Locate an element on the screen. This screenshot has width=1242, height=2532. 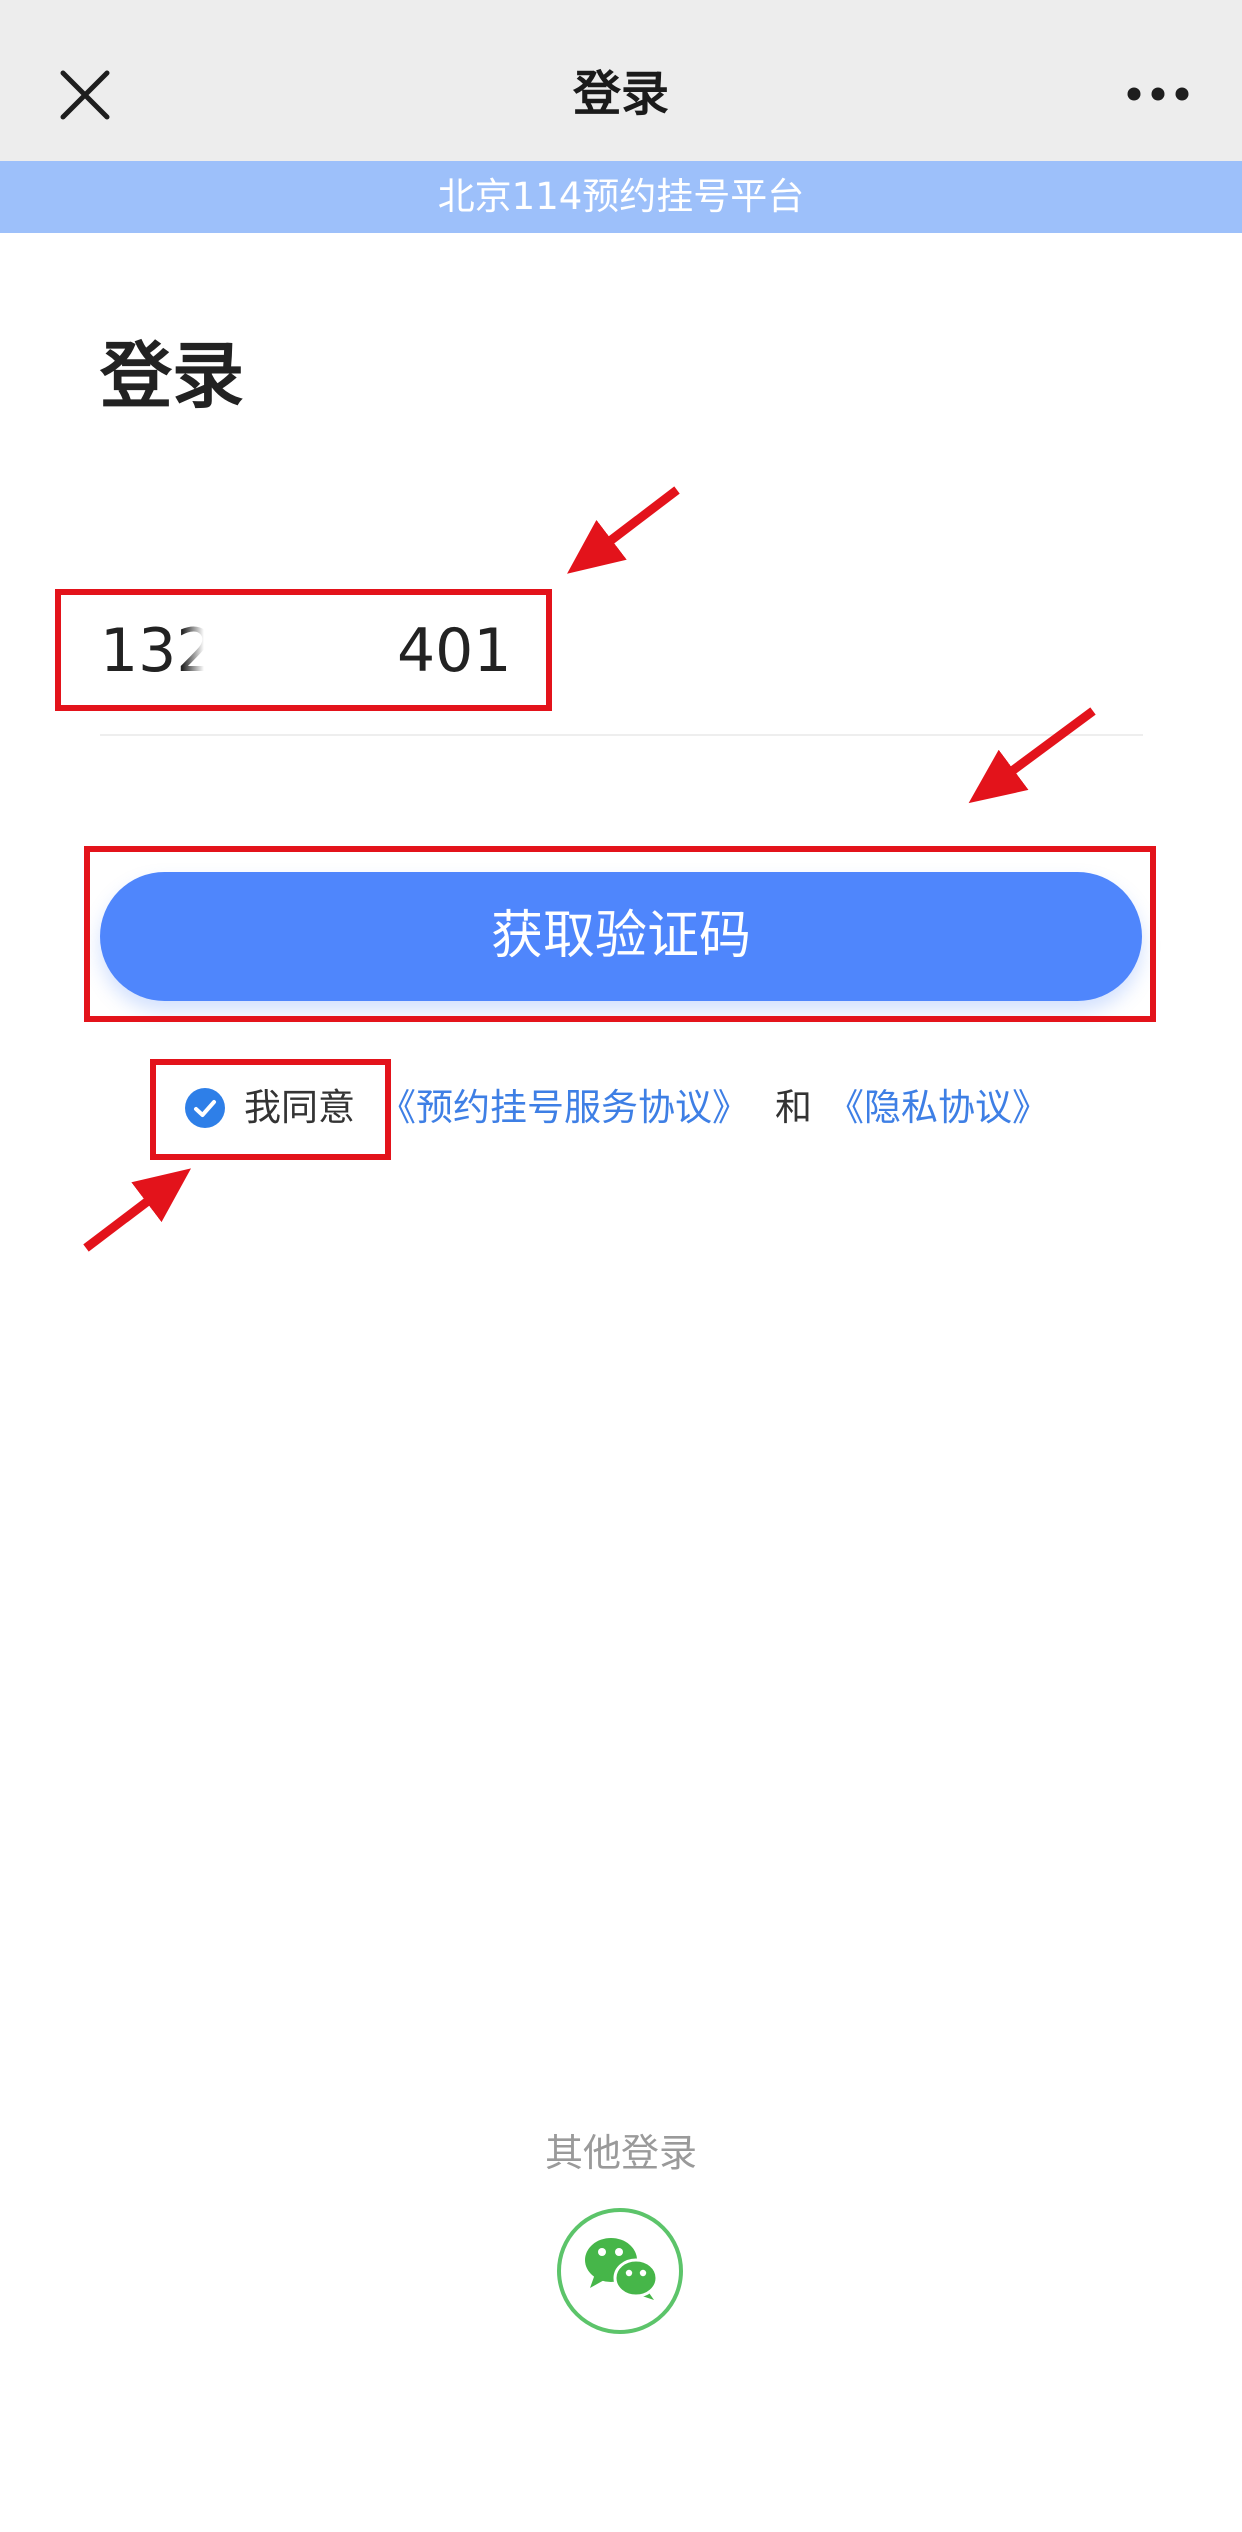
nav-title: 登录 is located at coordinates (620, 94).